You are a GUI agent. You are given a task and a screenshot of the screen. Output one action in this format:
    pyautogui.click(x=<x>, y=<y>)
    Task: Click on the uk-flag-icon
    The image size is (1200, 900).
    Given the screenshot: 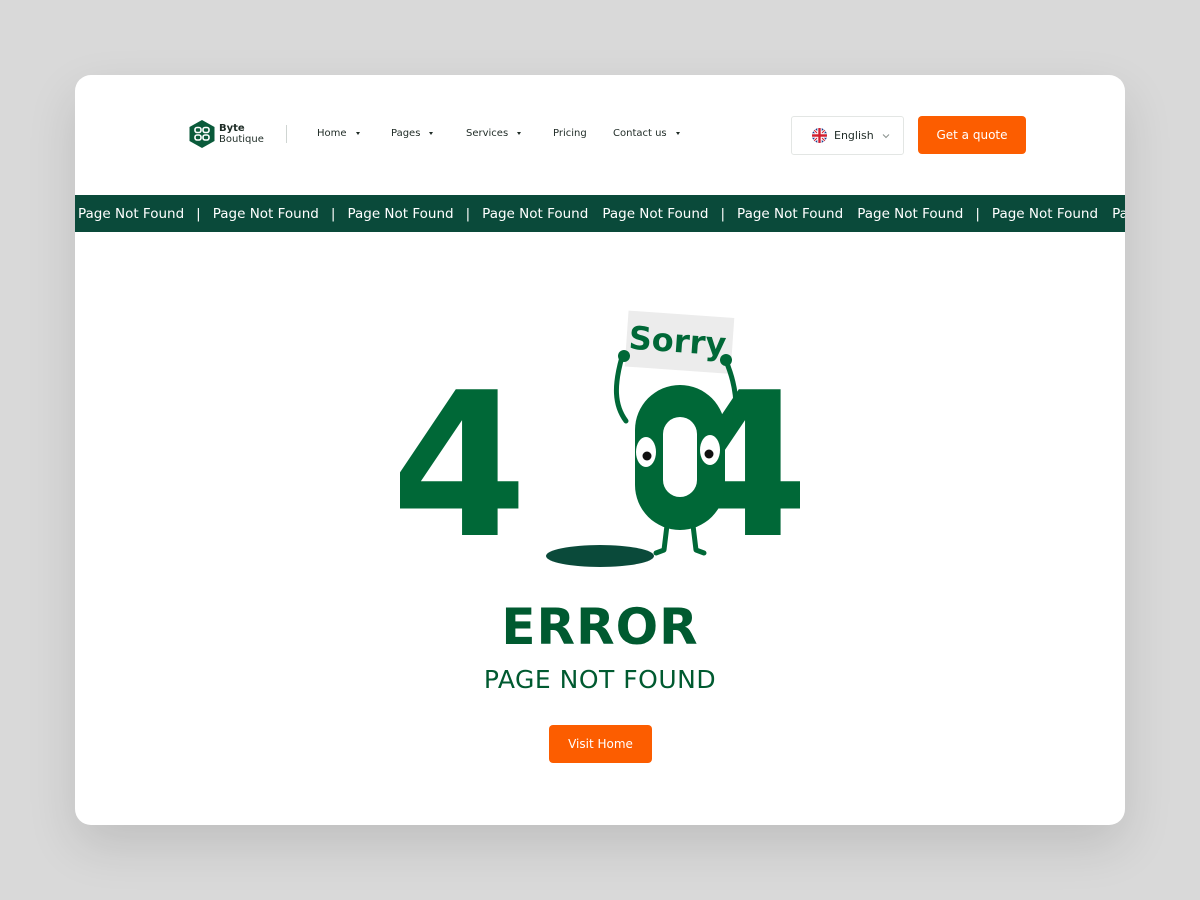 What is the action you would take?
    pyautogui.click(x=819, y=135)
    